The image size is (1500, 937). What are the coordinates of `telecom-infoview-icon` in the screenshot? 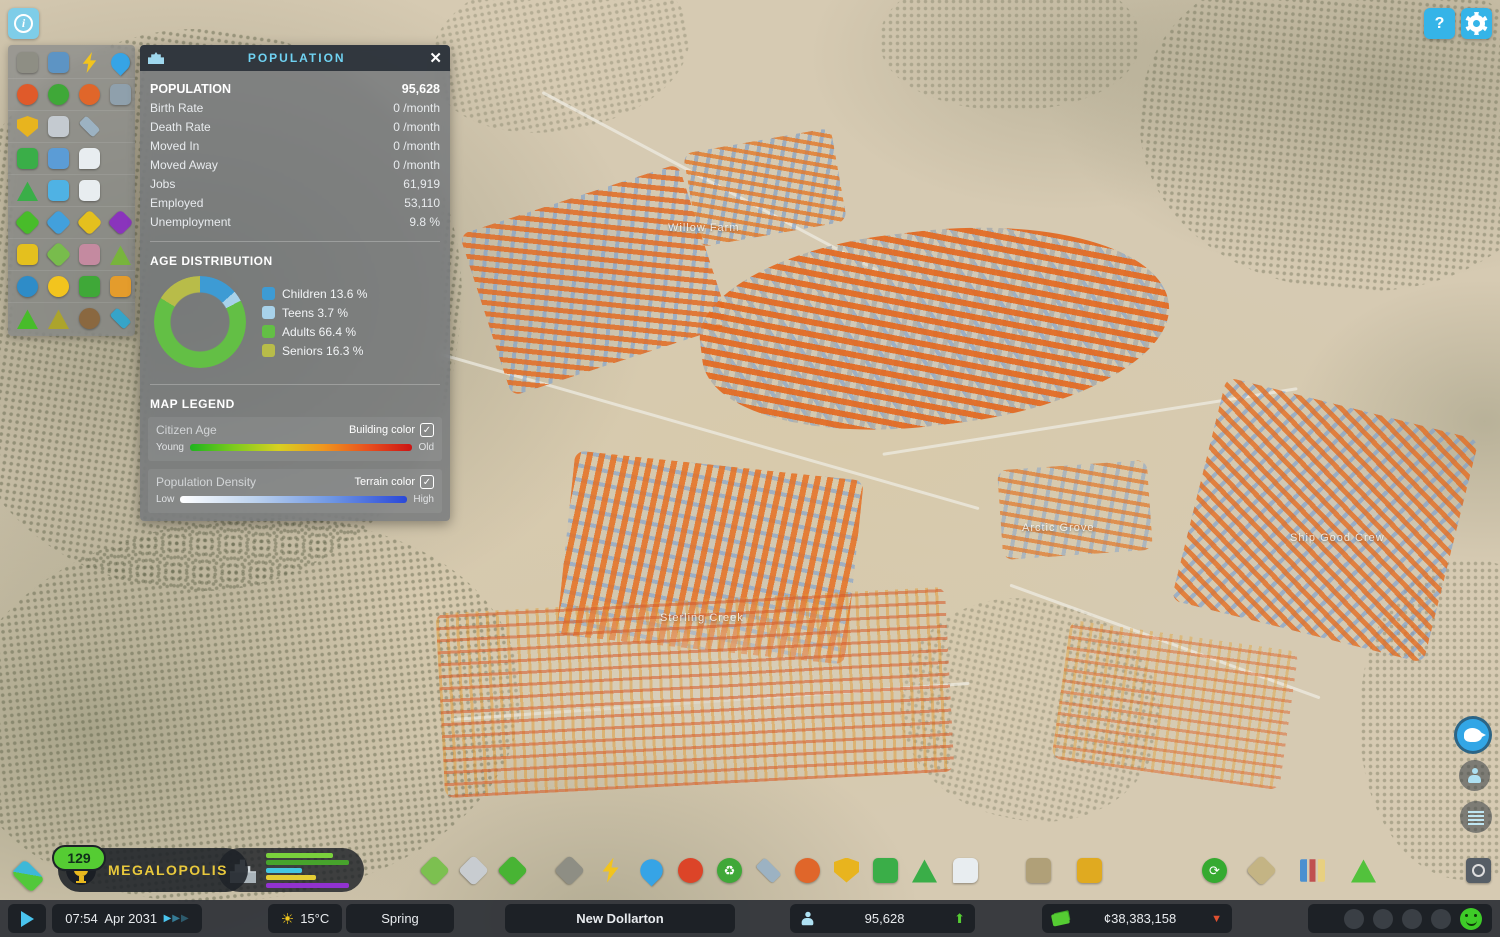 It's located at (89, 158).